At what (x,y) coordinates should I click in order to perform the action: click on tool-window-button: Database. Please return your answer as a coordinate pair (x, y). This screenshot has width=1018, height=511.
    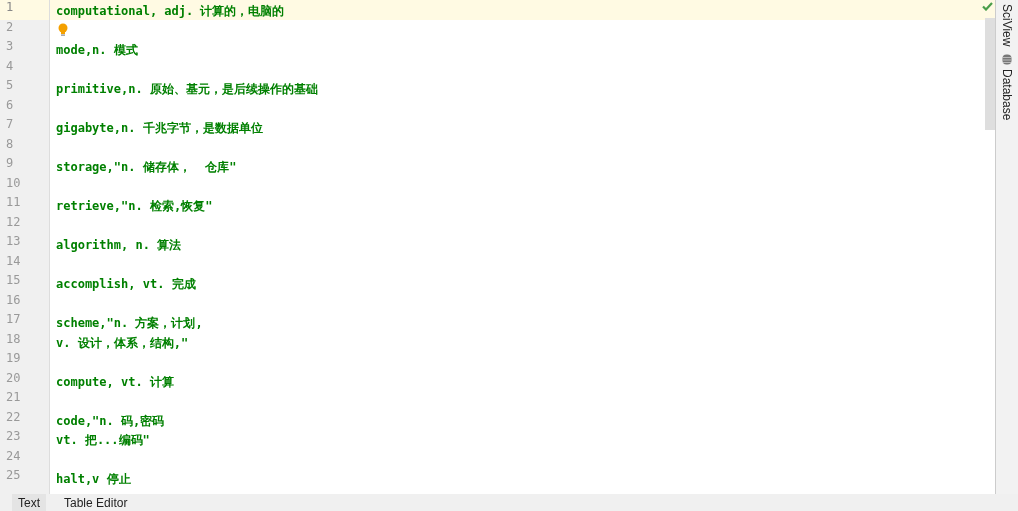
    Looking at the image, I should click on (1007, 95).